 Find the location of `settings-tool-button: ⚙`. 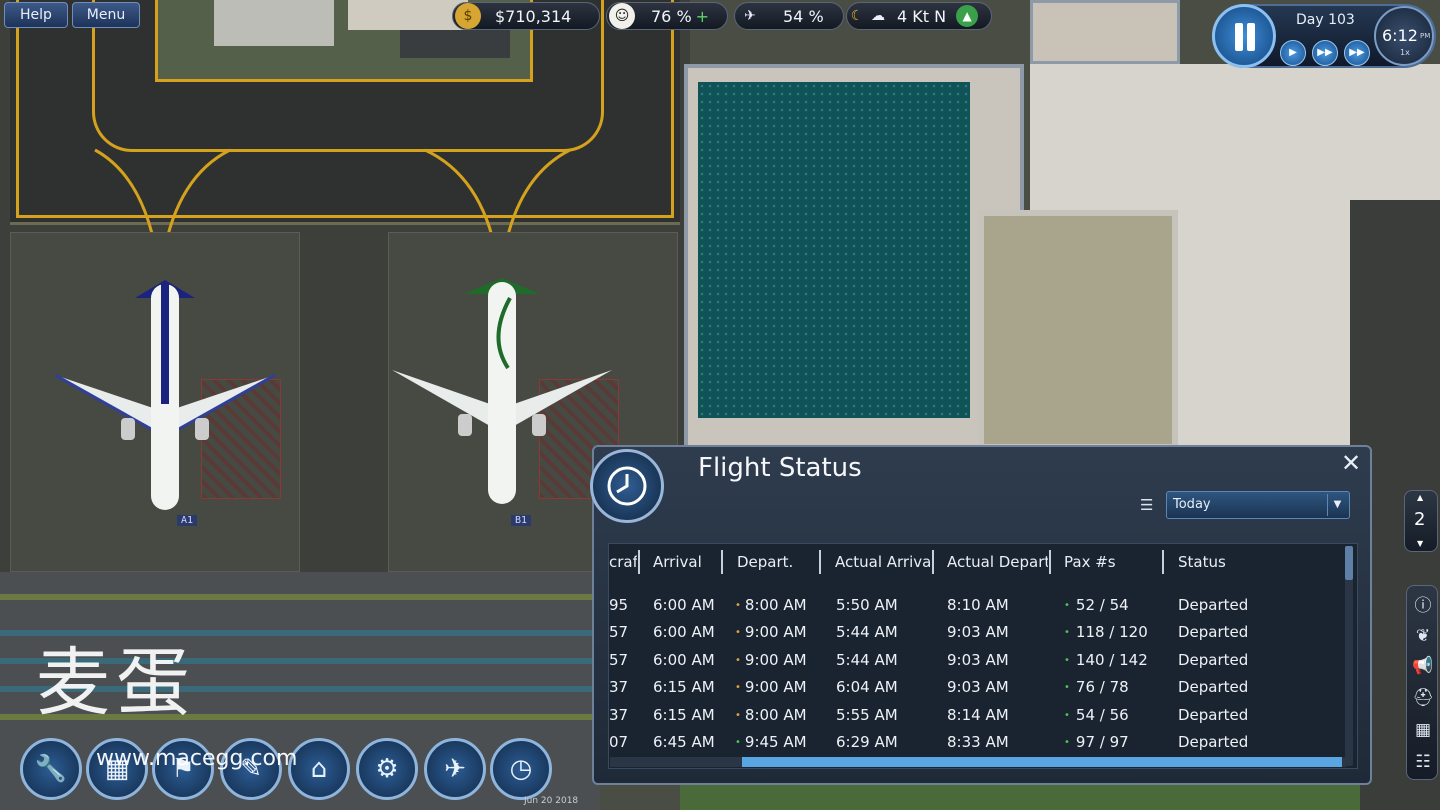

settings-tool-button: ⚙ is located at coordinates (387, 769).